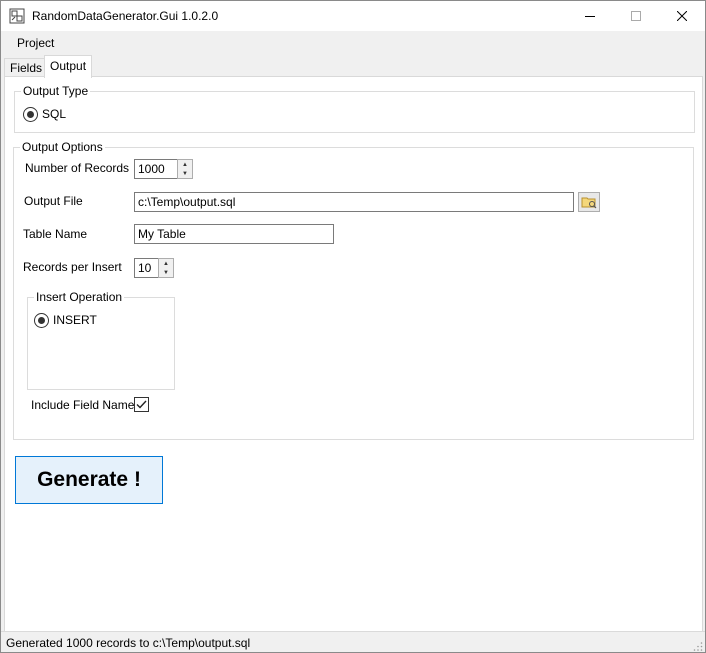  Describe the element at coordinates (147, 268) in the screenshot. I see `records-per-insert-input` at that location.